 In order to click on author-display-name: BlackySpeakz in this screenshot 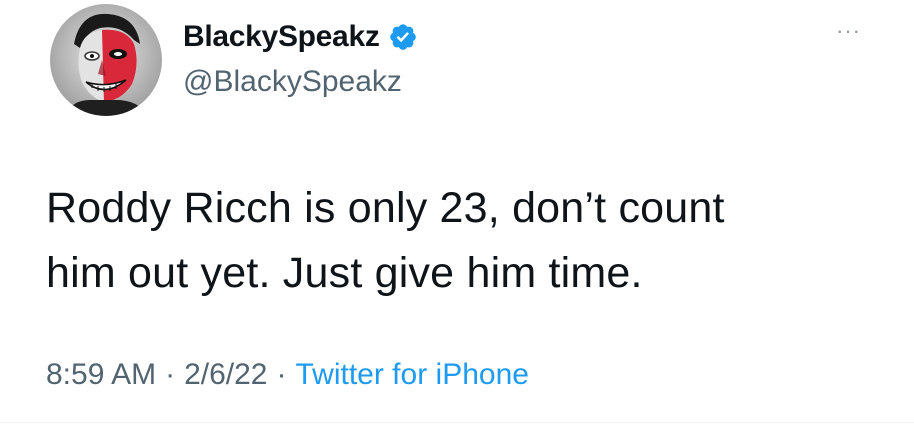, I will do `click(281, 37)`.